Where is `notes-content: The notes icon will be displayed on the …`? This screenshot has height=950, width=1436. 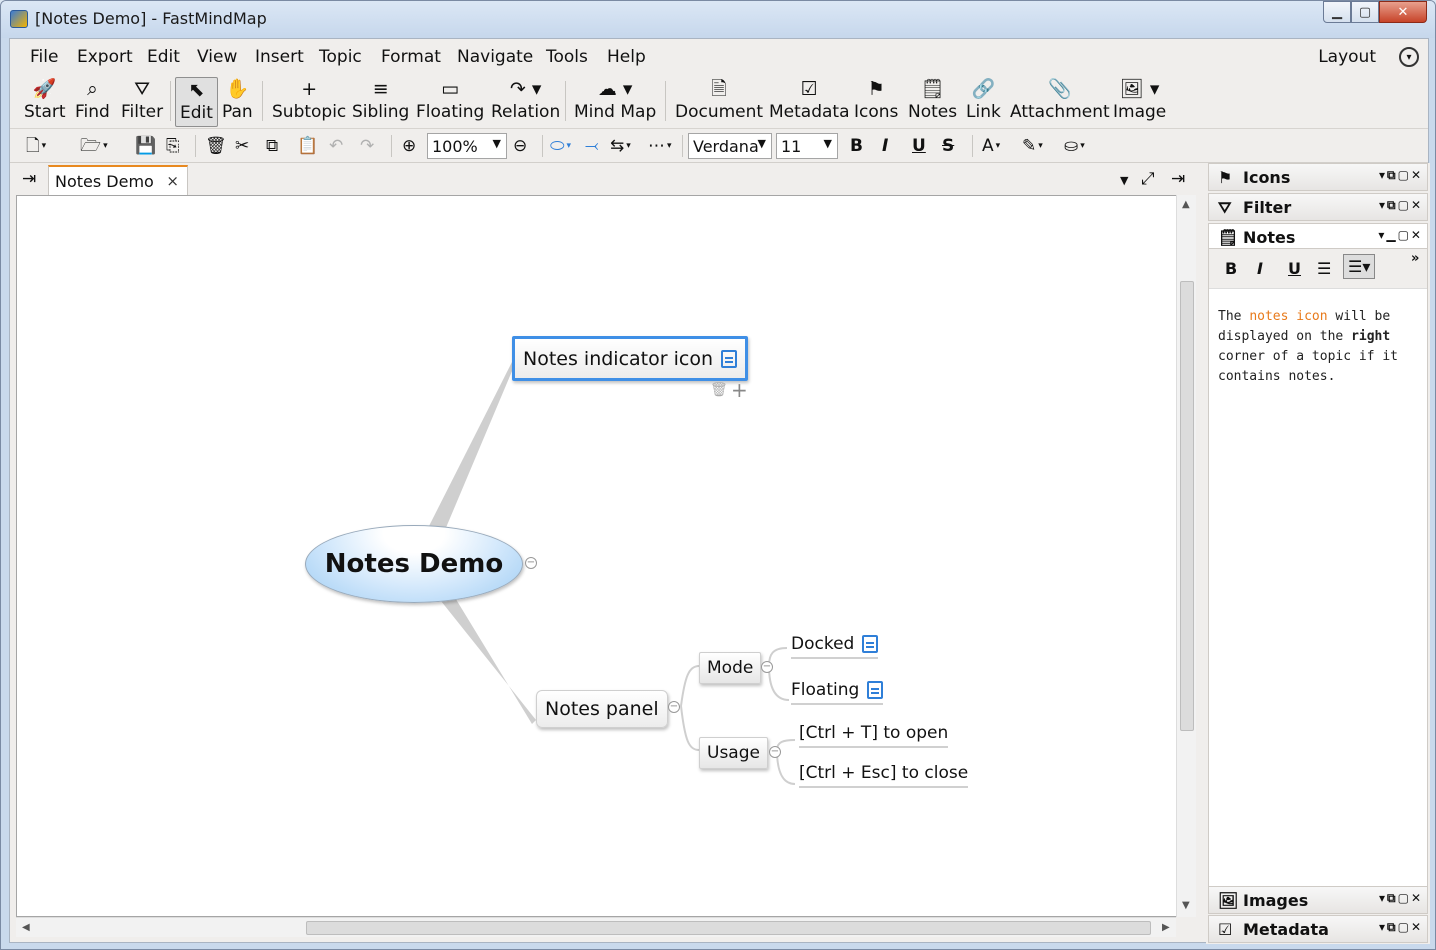 notes-content: The notes icon will be displayed on the … is located at coordinates (1318, 347).